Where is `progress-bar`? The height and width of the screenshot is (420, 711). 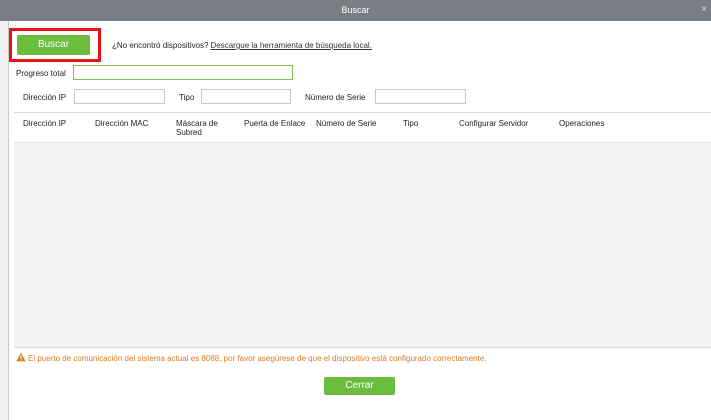 progress-bar is located at coordinates (183, 72).